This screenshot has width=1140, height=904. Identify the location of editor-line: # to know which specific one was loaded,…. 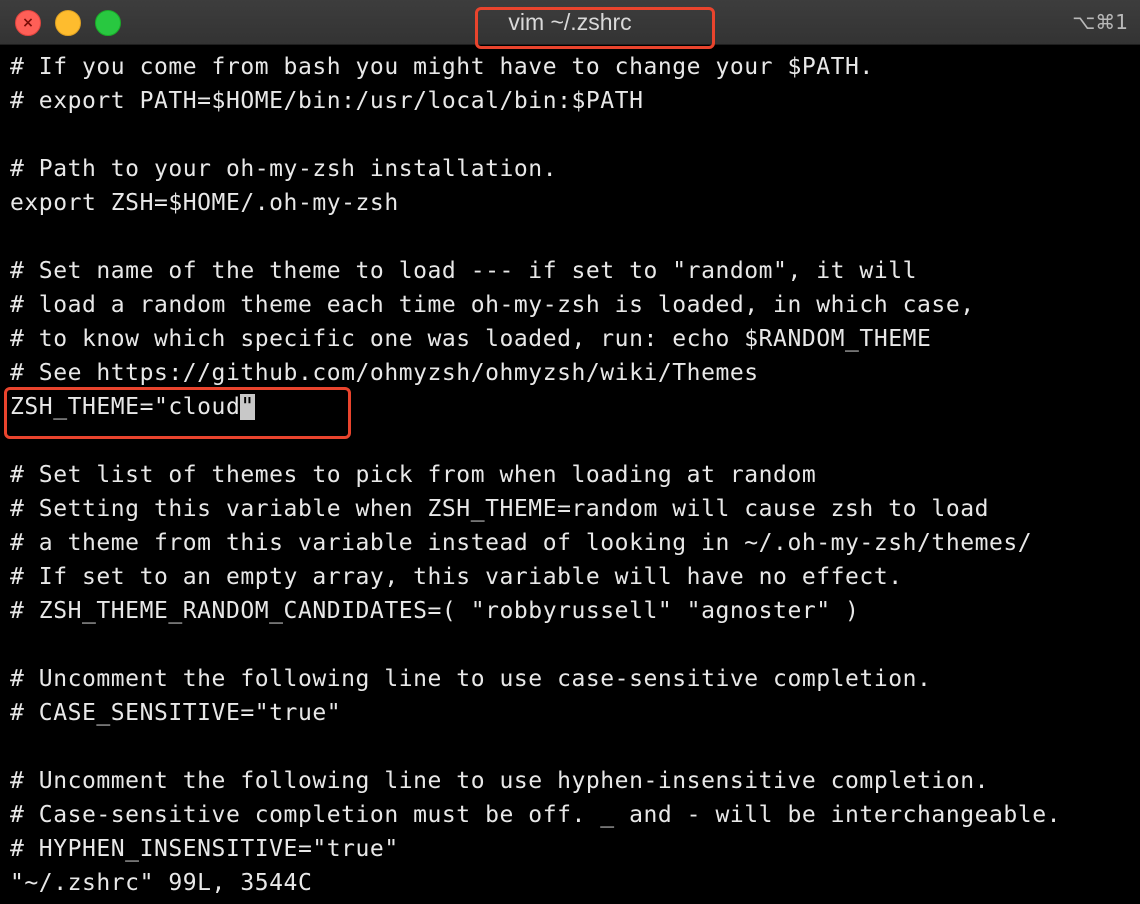
(471, 339).